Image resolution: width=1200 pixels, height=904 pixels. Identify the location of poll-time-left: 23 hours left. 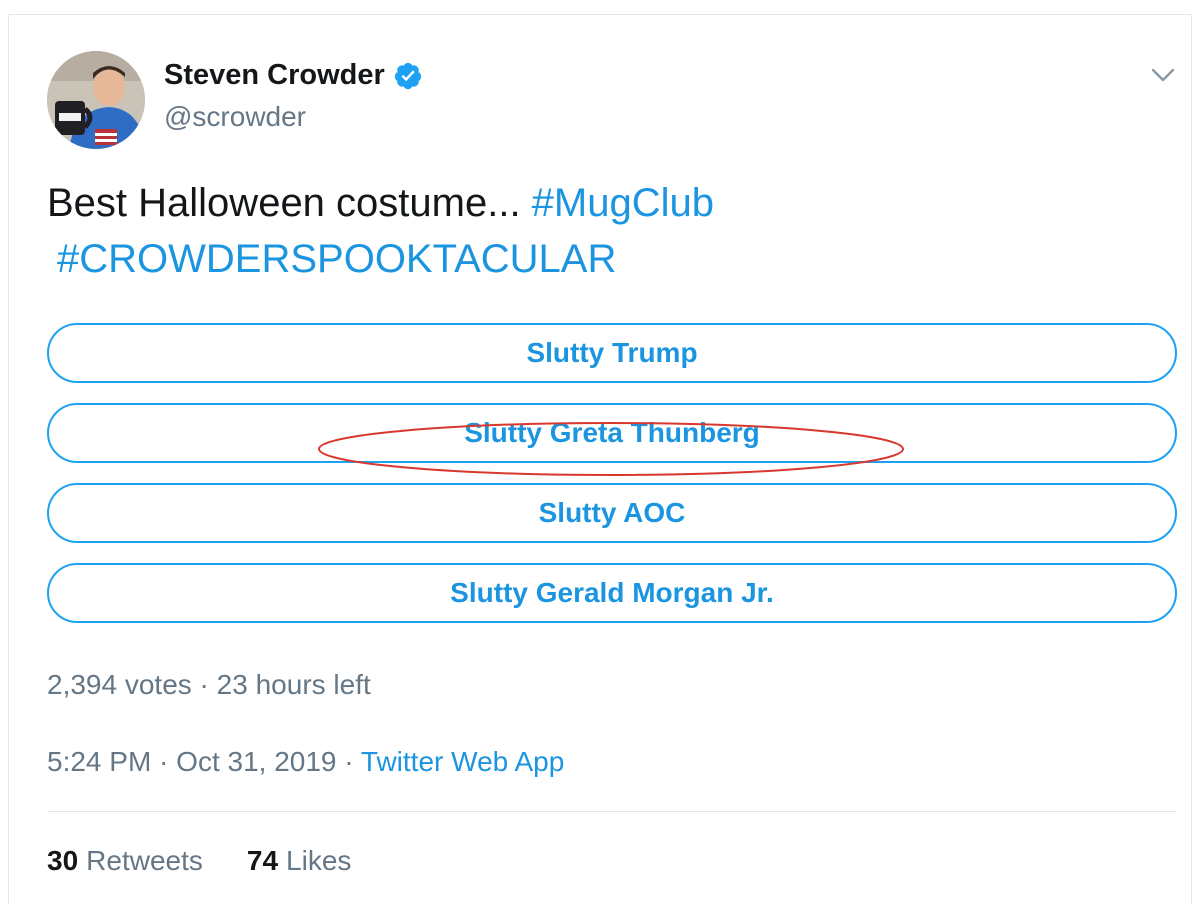
(293, 684).